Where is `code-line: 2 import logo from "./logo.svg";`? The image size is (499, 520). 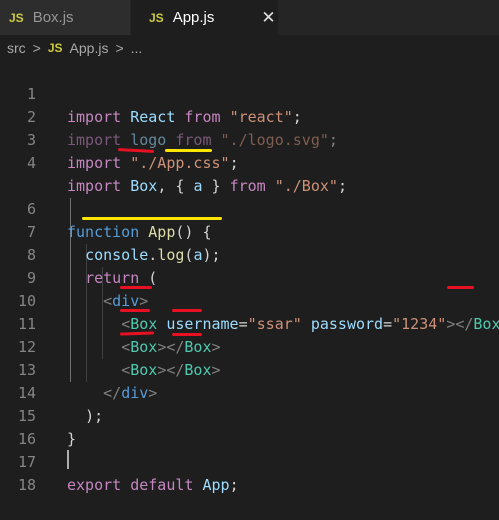
code-line: 2 import logo from "./logo.svg"; is located at coordinates (249, 116).